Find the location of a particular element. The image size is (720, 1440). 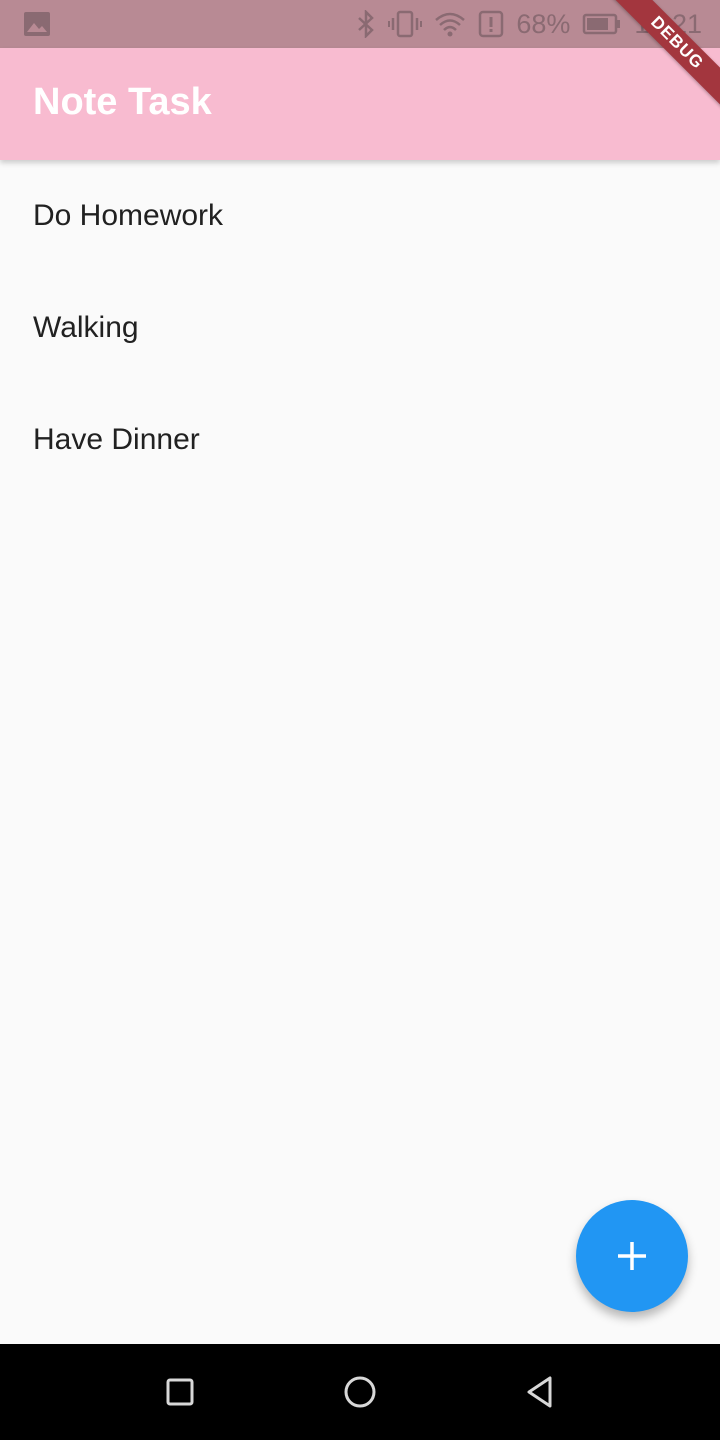

bluetooth-icon is located at coordinates (366, 24).